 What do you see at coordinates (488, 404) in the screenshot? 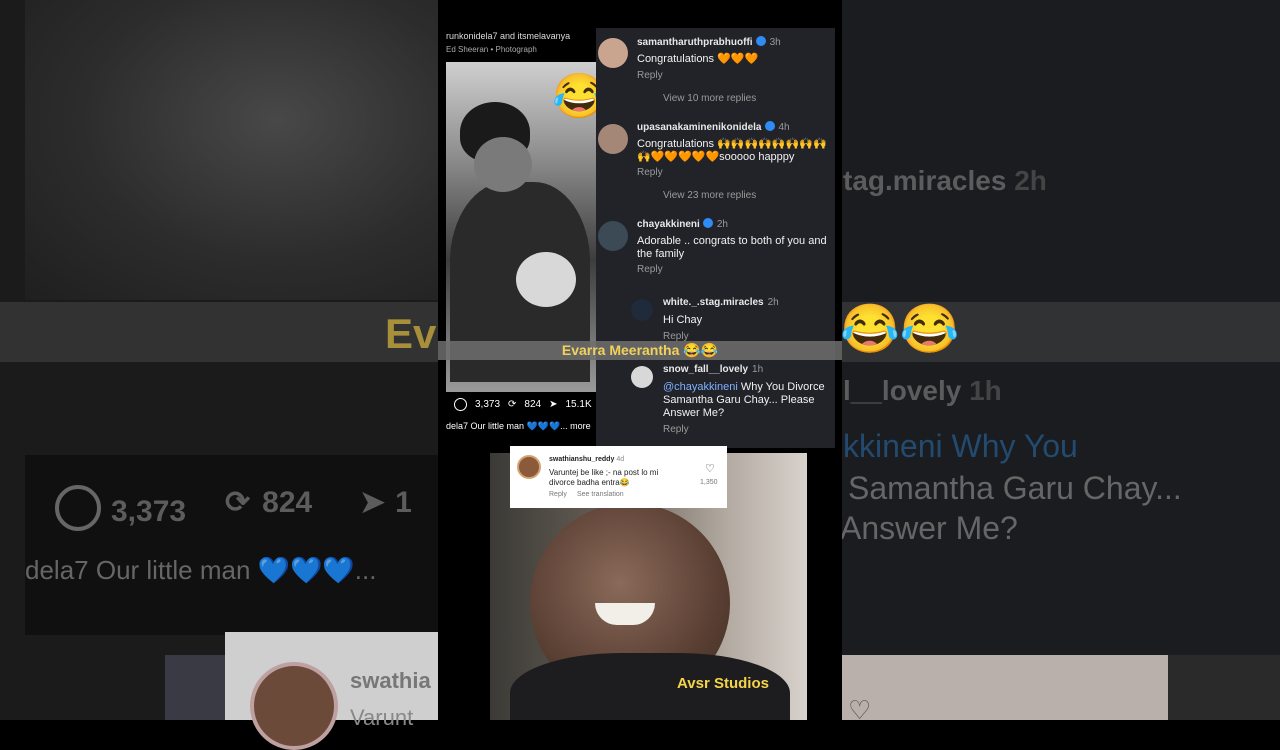
I see `comment-count: 3,373` at bounding box center [488, 404].